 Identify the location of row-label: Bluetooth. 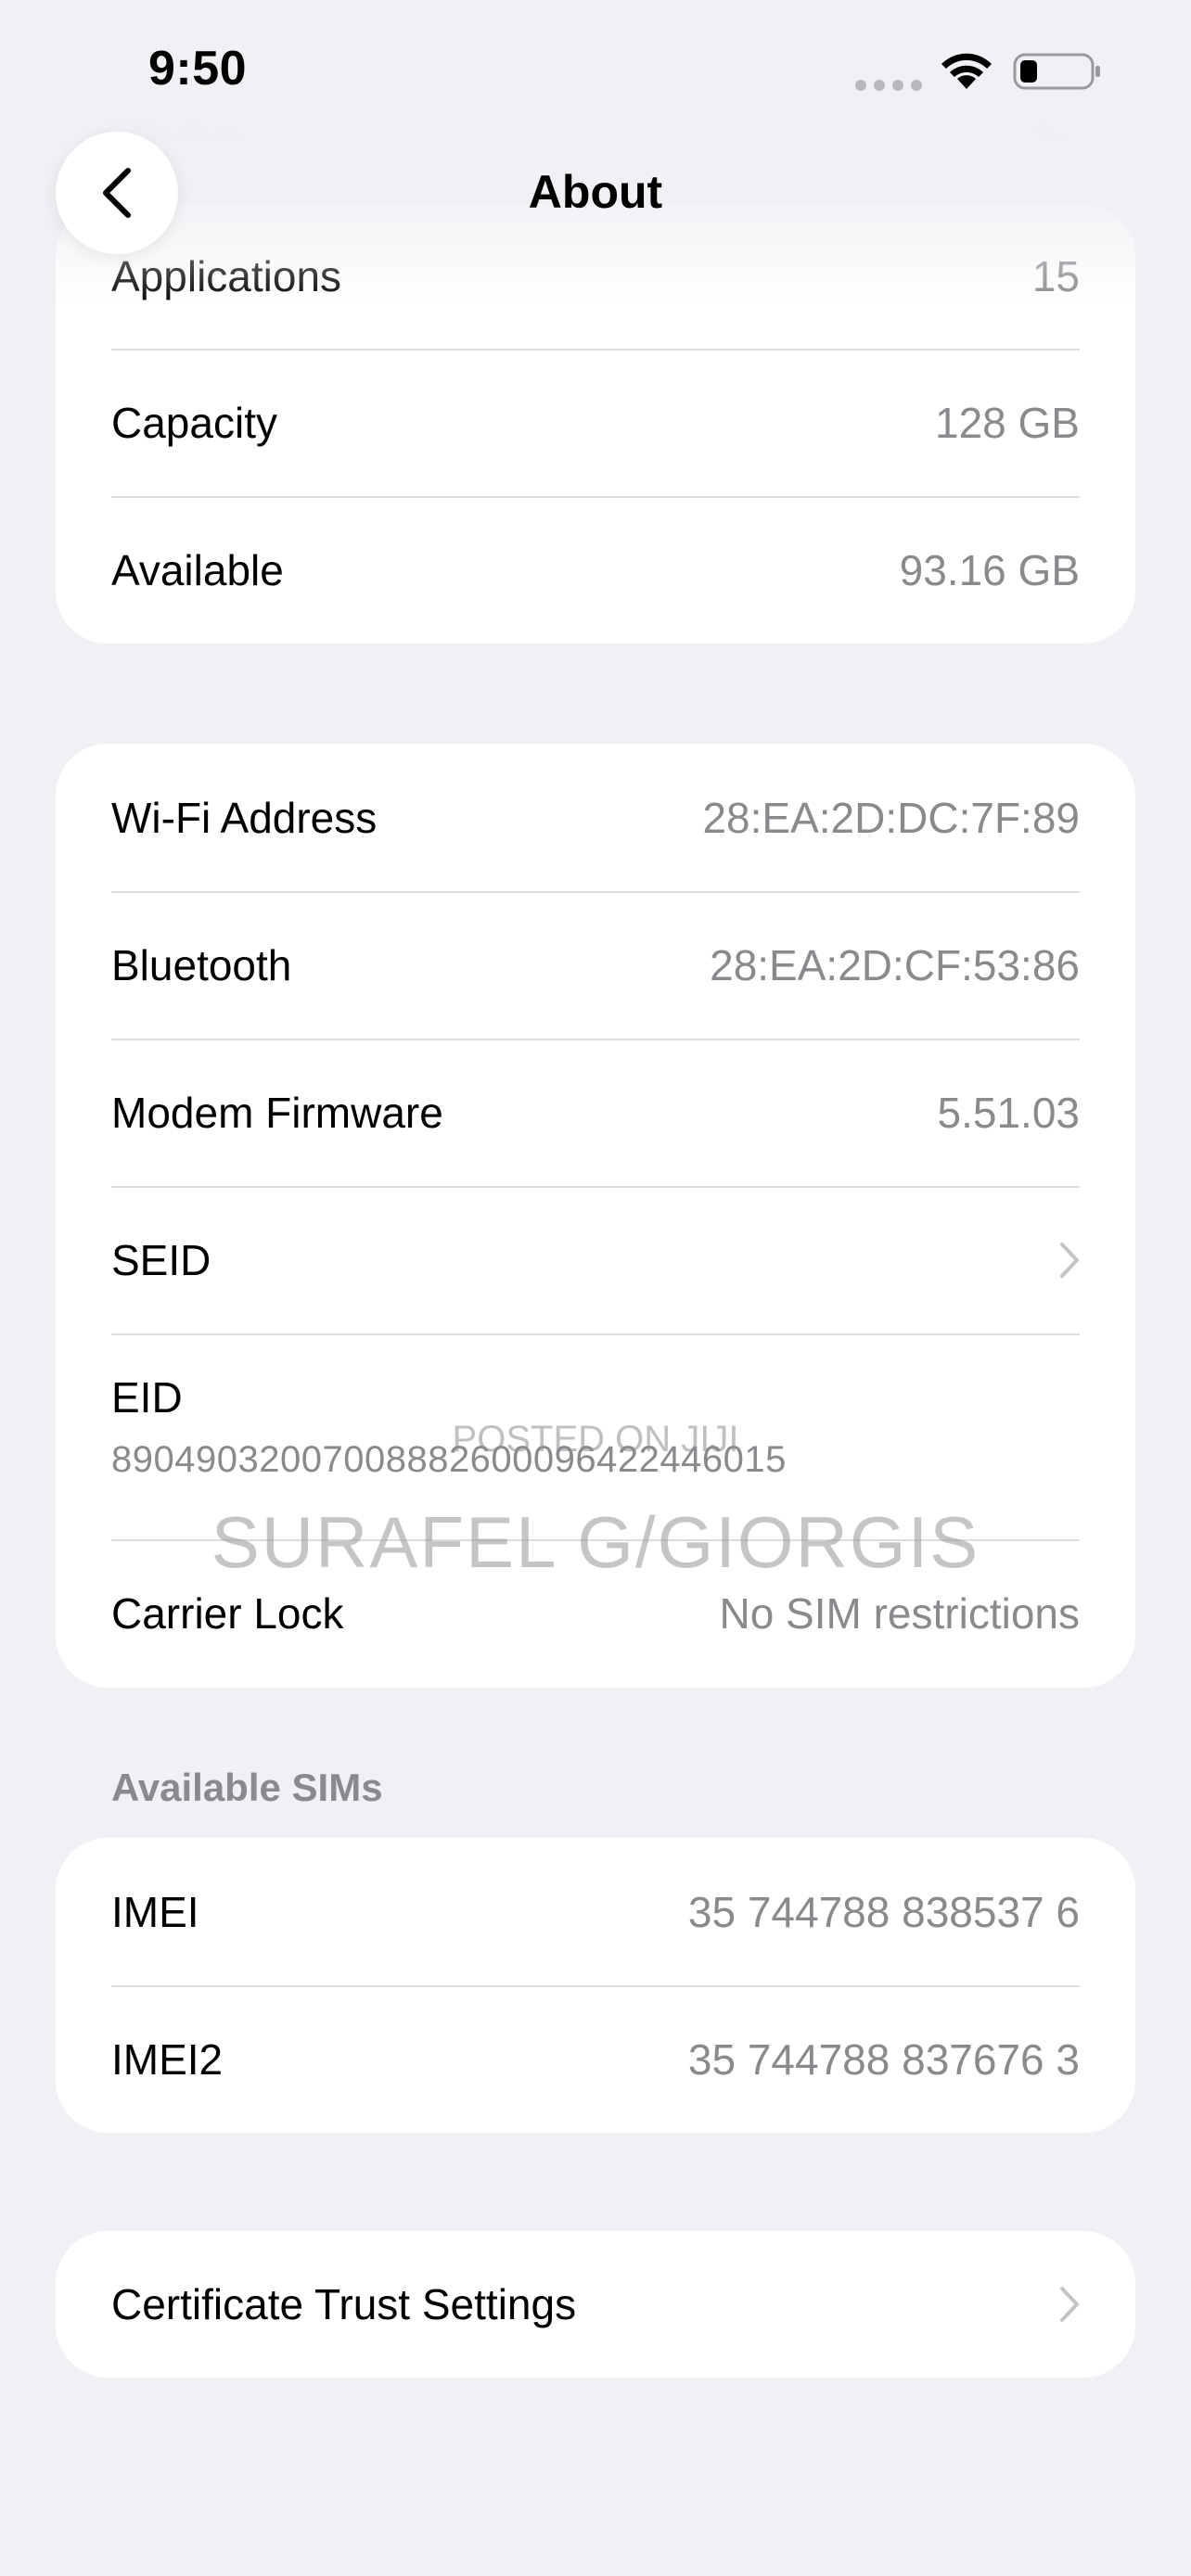
(201, 964).